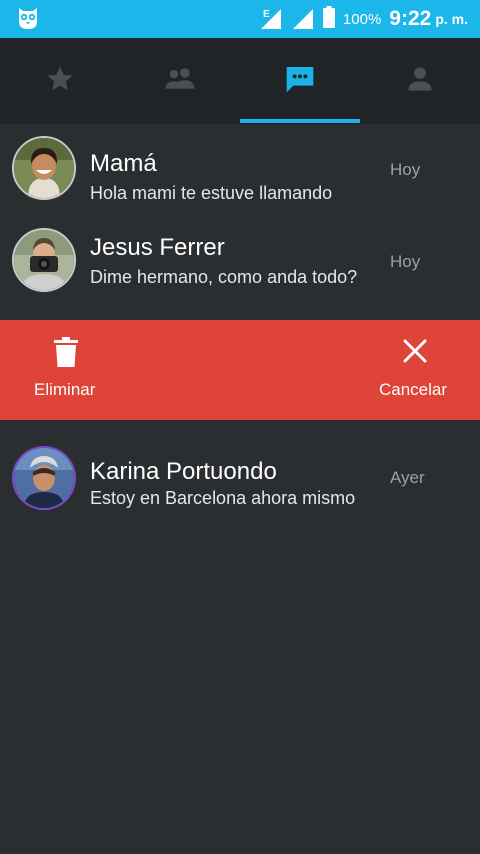  I want to click on clock-ampm: p. m., so click(451, 19).